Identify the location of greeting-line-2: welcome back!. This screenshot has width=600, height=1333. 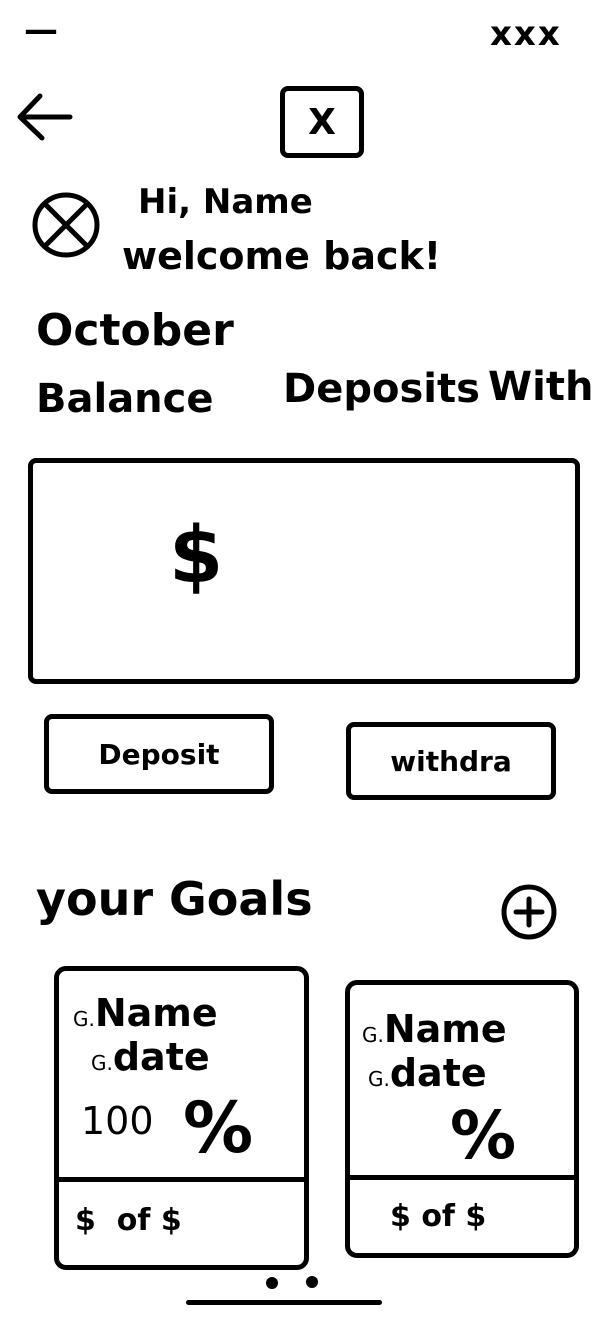
(282, 256).